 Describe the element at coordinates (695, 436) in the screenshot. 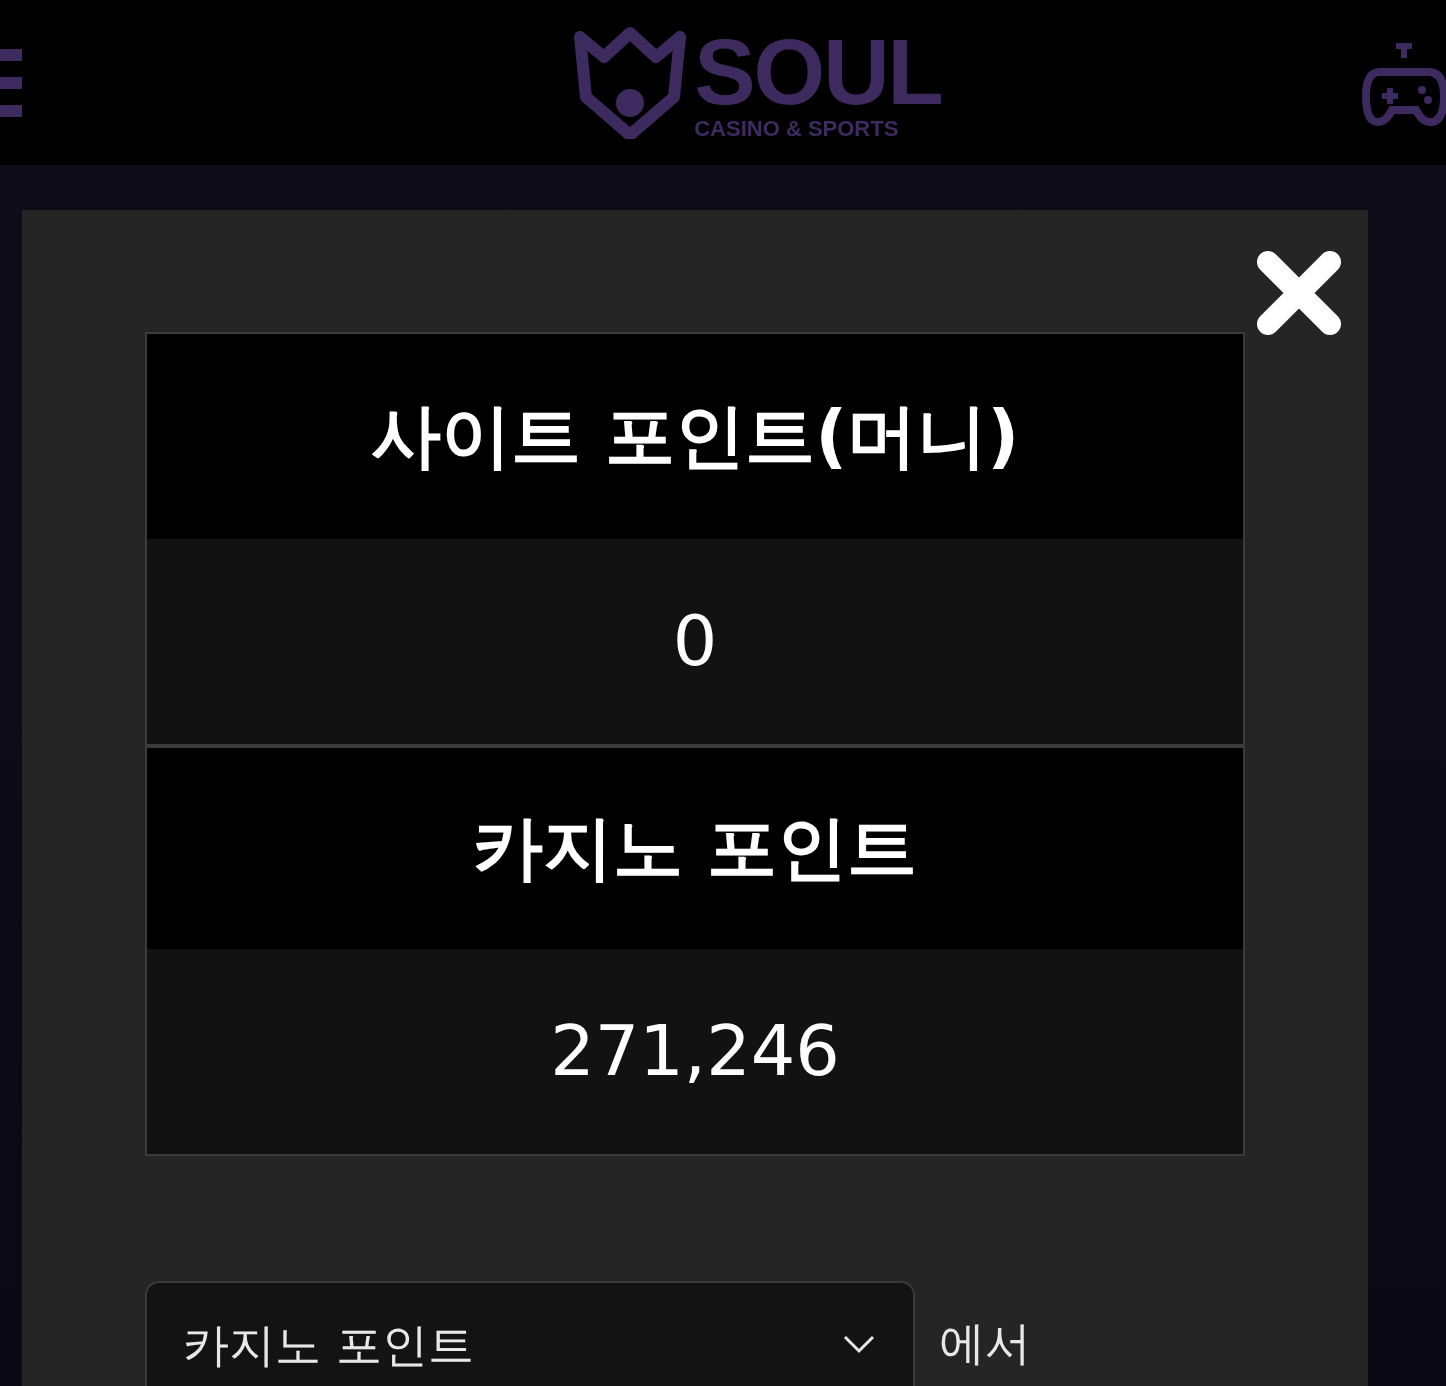

I see `point-label: 사이트 포인트(머니)` at that location.